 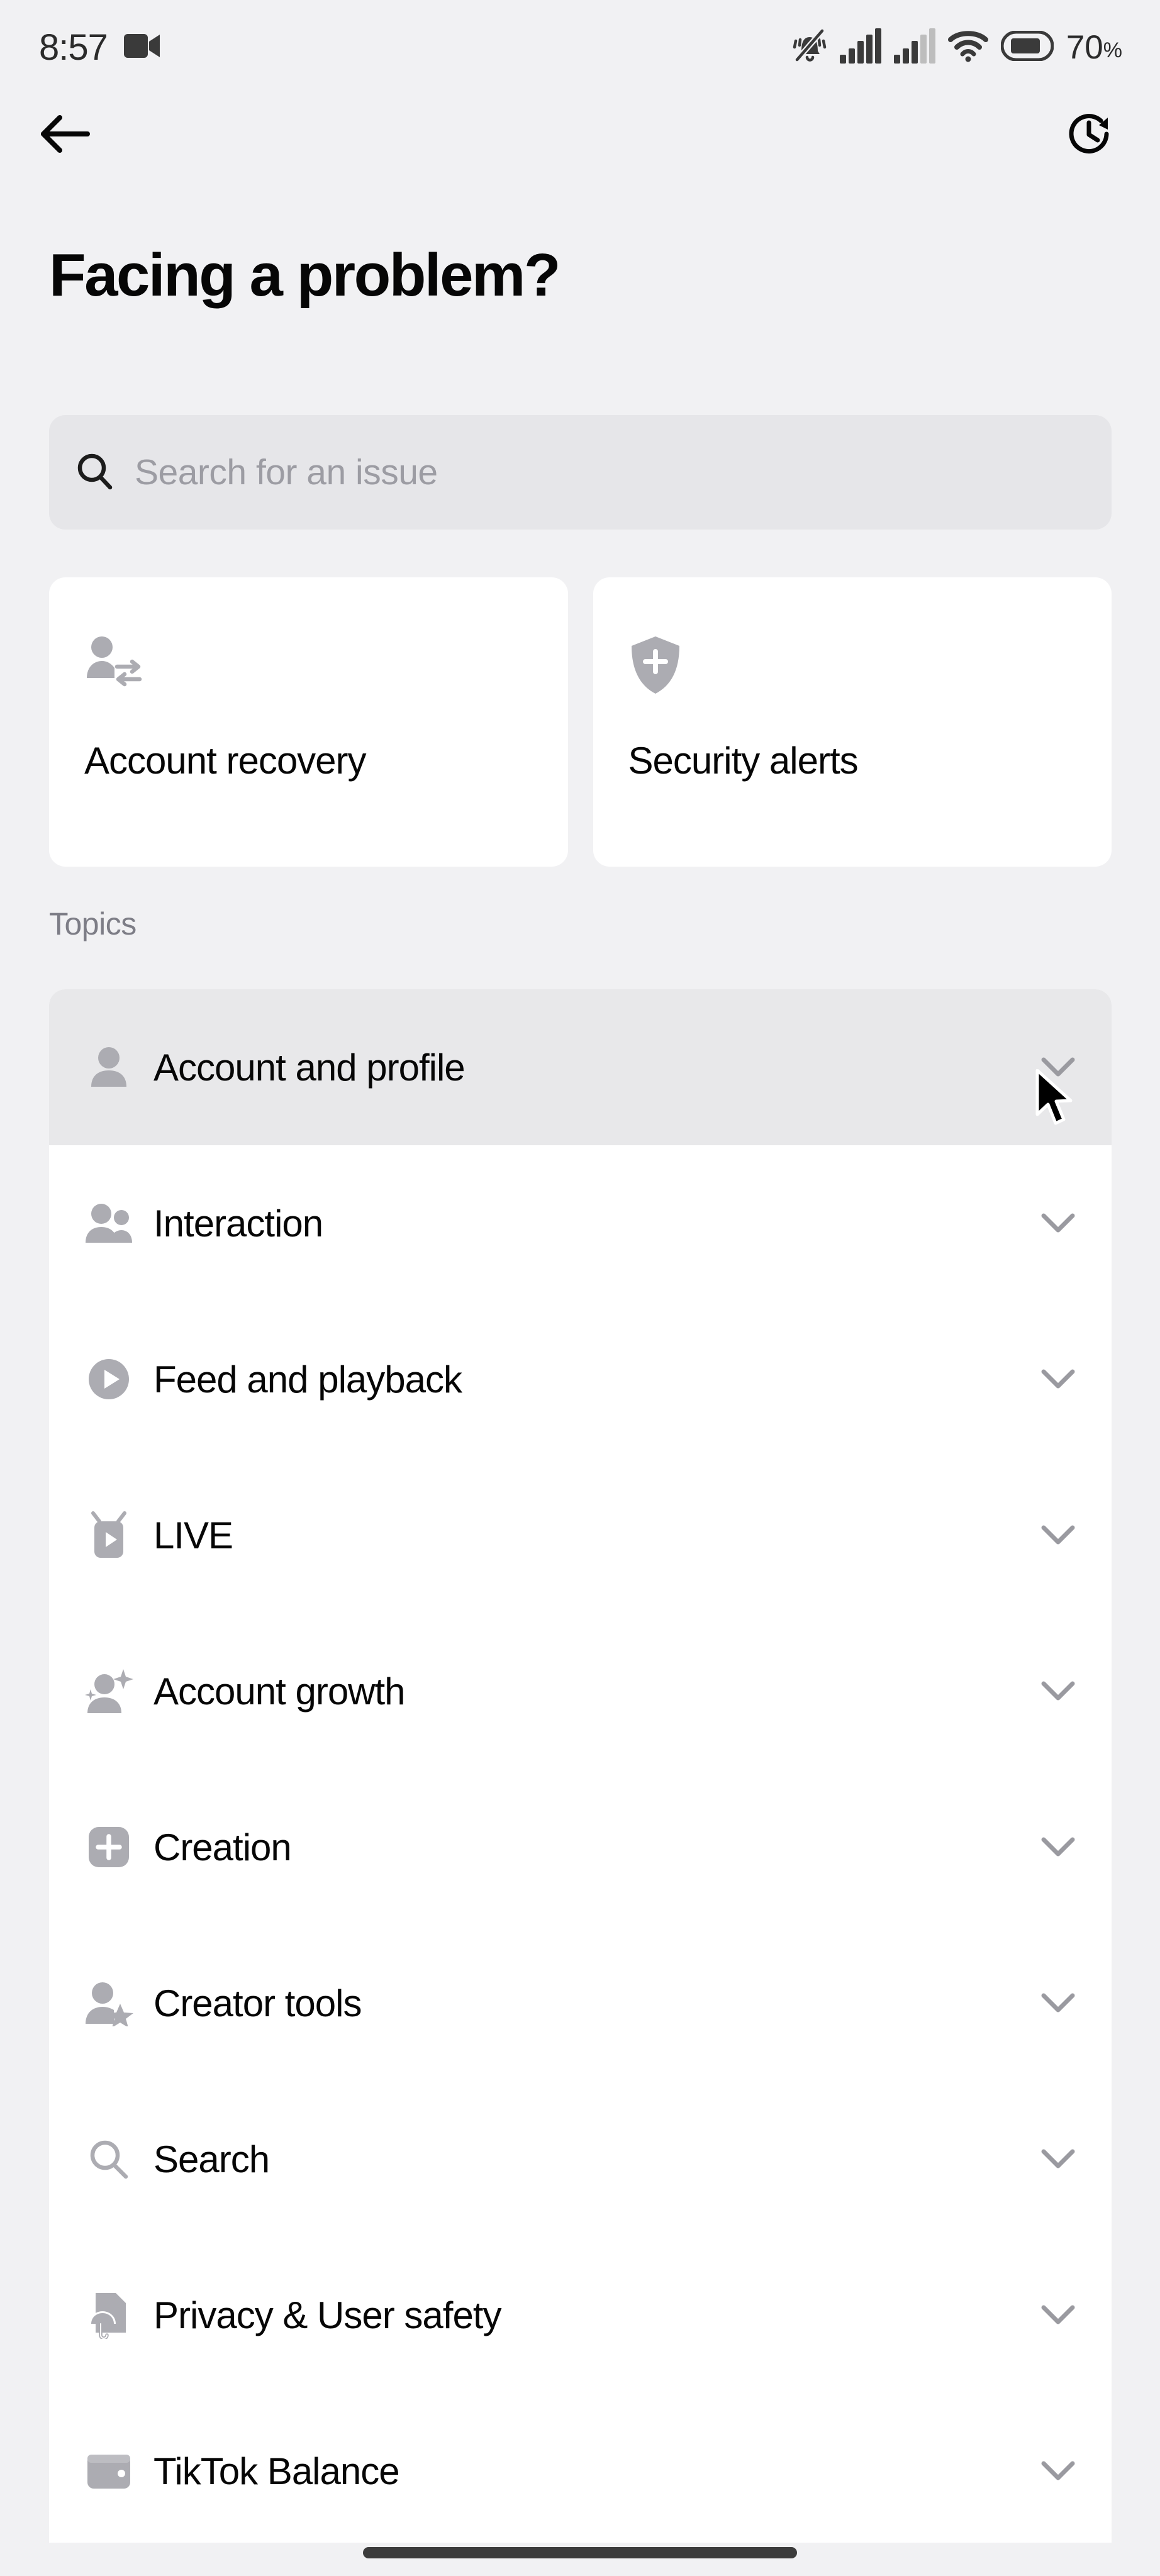 I want to click on search-input: Search for an issue, so click(x=580, y=472).